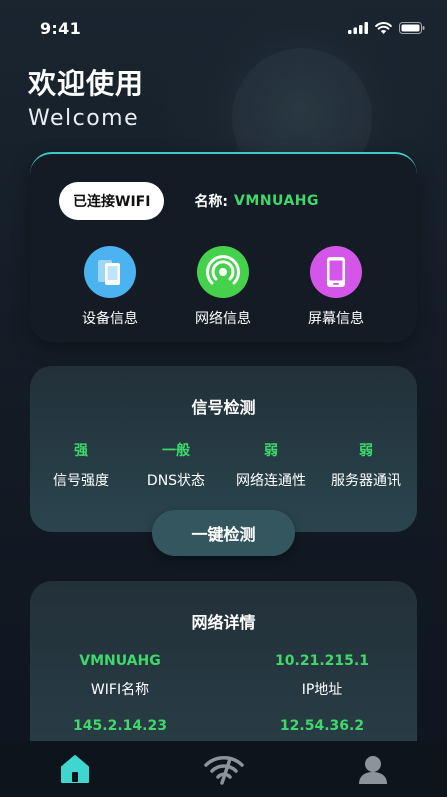  Describe the element at coordinates (336, 272) in the screenshot. I see `phone-icon` at that location.